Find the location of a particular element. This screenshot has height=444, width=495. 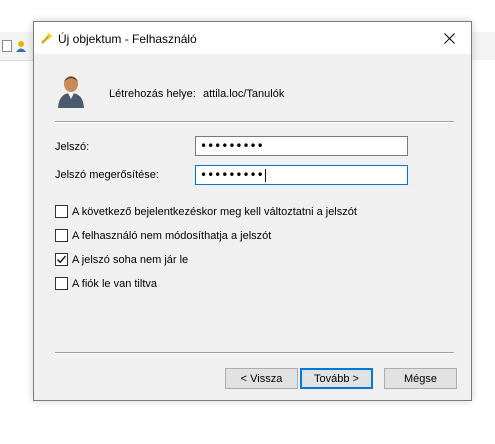

option-account-disabled: A fiók le van tiltva is located at coordinates (106, 283).